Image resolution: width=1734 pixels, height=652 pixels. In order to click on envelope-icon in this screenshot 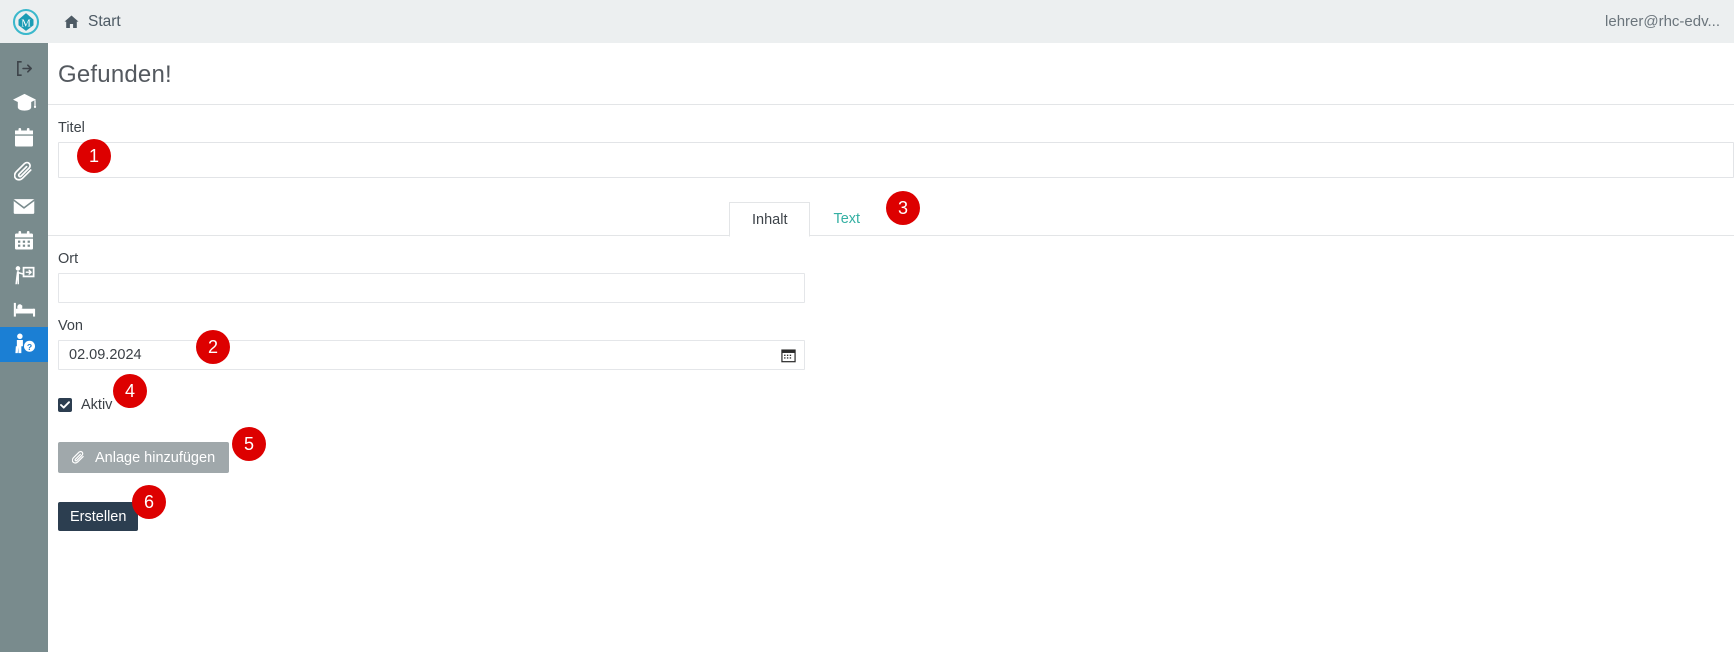, I will do `click(24, 206)`.